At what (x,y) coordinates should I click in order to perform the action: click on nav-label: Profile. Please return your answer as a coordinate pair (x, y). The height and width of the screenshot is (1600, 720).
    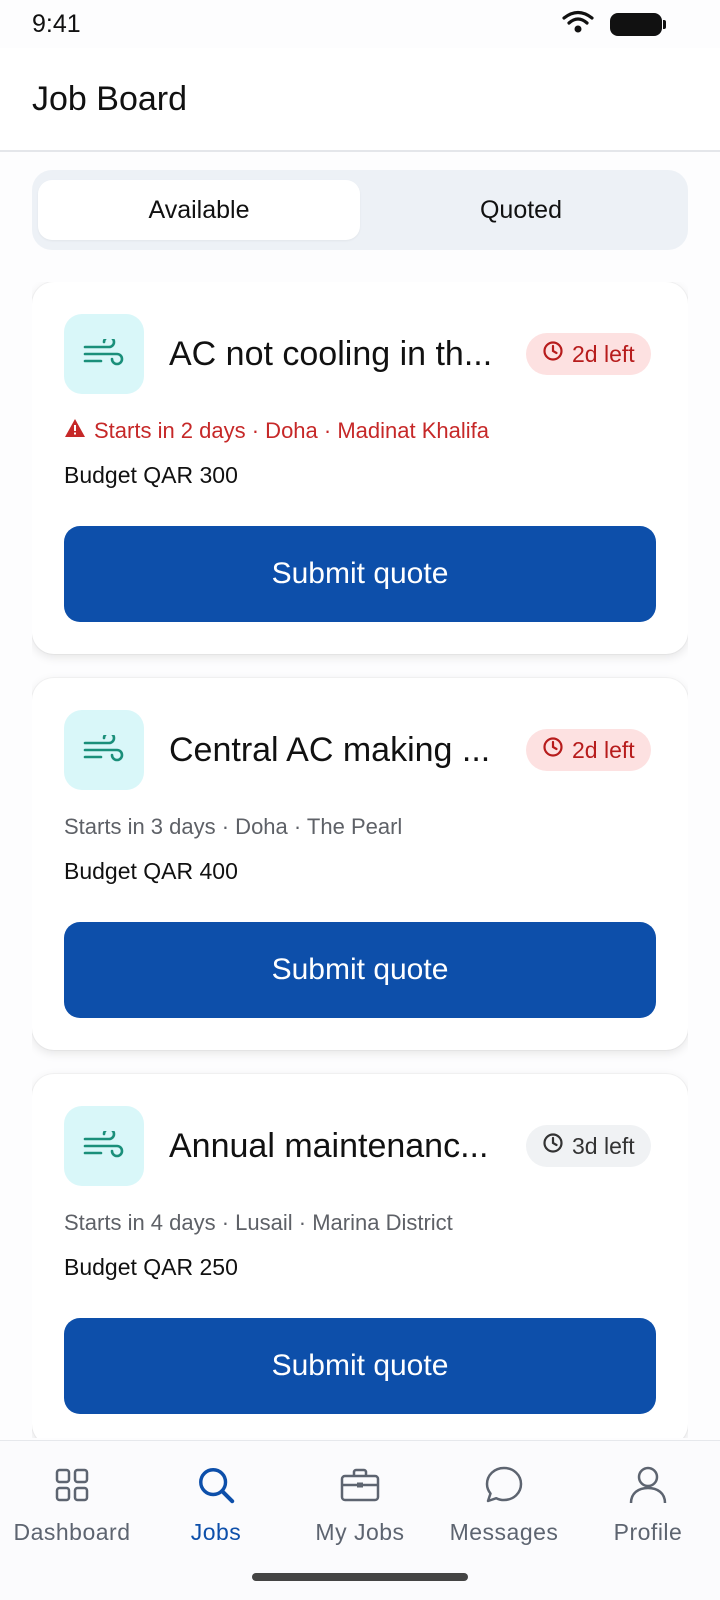
    Looking at the image, I should click on (648, 1532).